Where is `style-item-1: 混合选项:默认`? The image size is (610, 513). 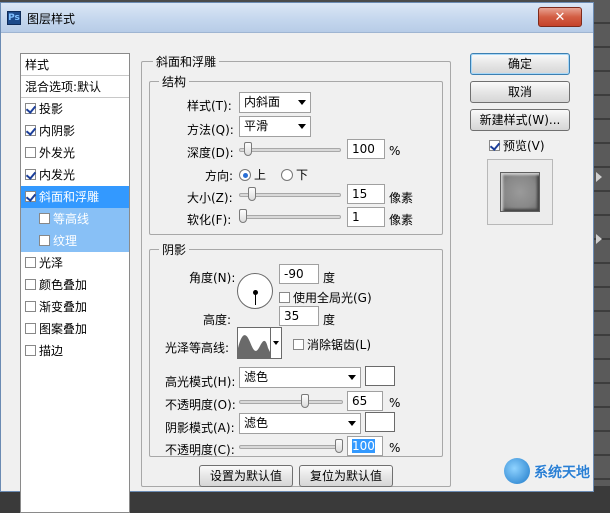 style-item-1: 混合选项:默认 is located at coordinates (75, 87).